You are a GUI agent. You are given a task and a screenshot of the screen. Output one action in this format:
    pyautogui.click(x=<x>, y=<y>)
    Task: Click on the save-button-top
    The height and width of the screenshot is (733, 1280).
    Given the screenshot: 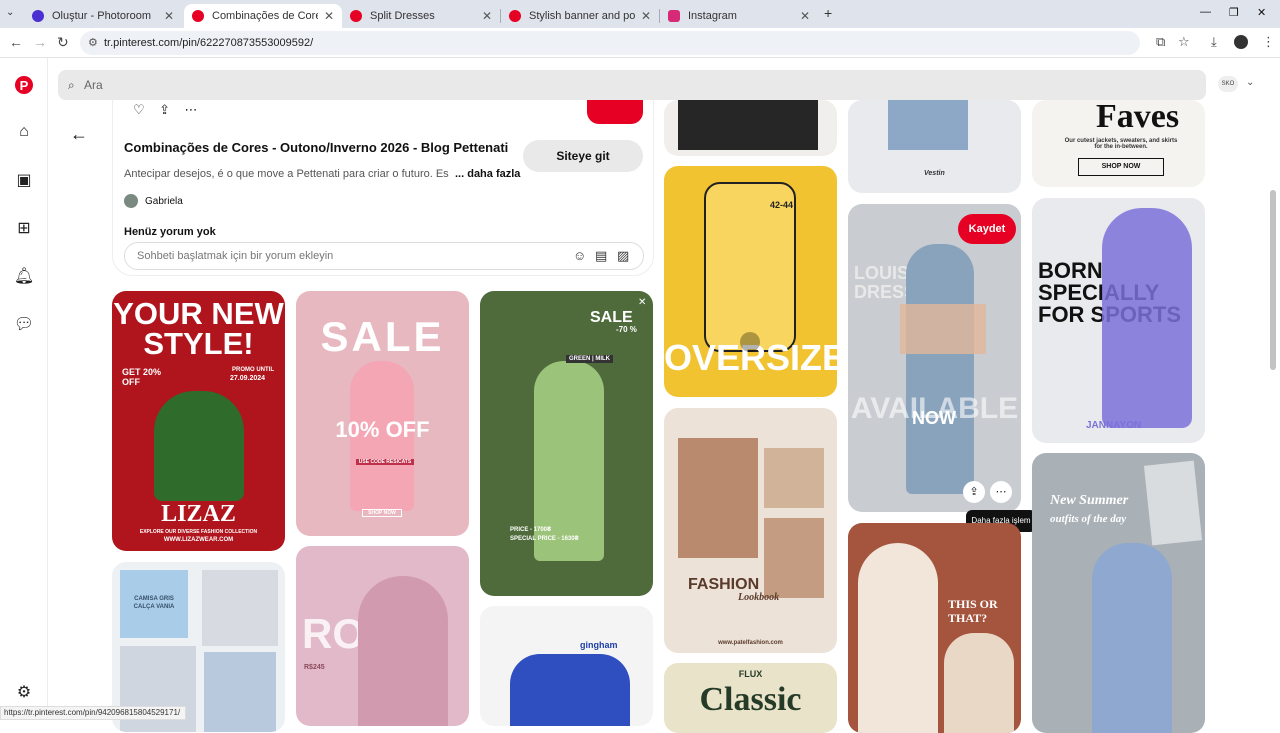 What is the action you would take?
    pyautogui.click(x=615, y=112)
    